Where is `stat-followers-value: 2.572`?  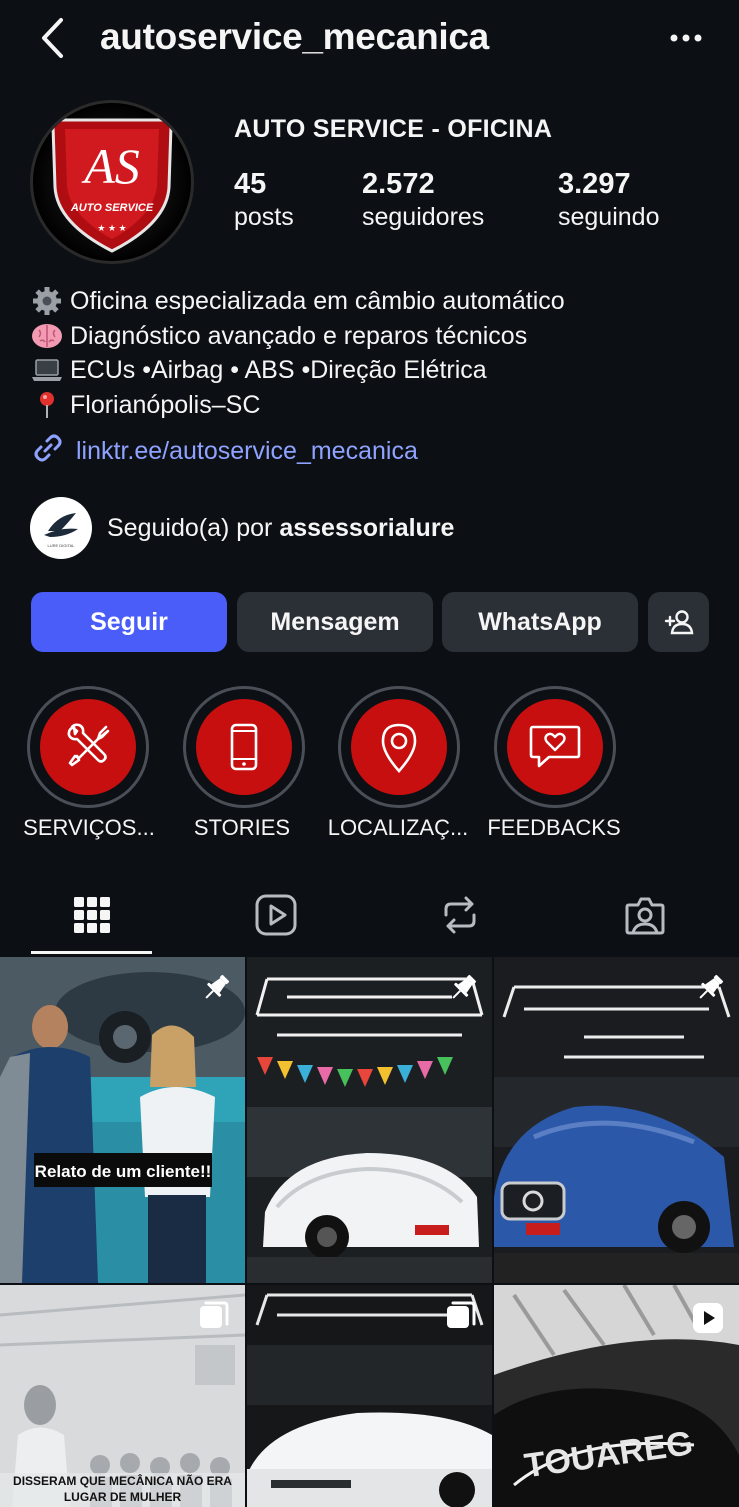 stat-followers-value: 2.572 is located at coordinates (398, 184).